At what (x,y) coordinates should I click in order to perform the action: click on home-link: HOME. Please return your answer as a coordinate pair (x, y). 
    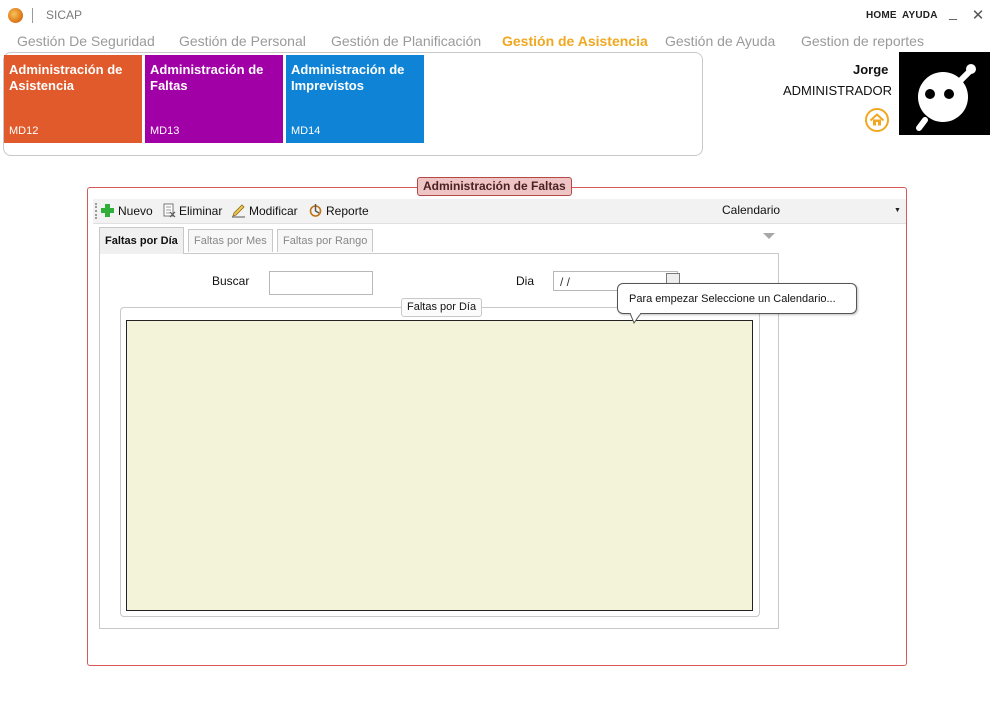
    Looking at the image, I should click on (881, 15).